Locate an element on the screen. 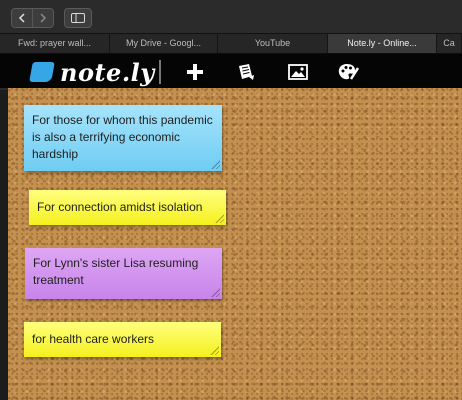 The width and height of the screenshot is (462, 400). notes-button is located at coordinates (246, 72).